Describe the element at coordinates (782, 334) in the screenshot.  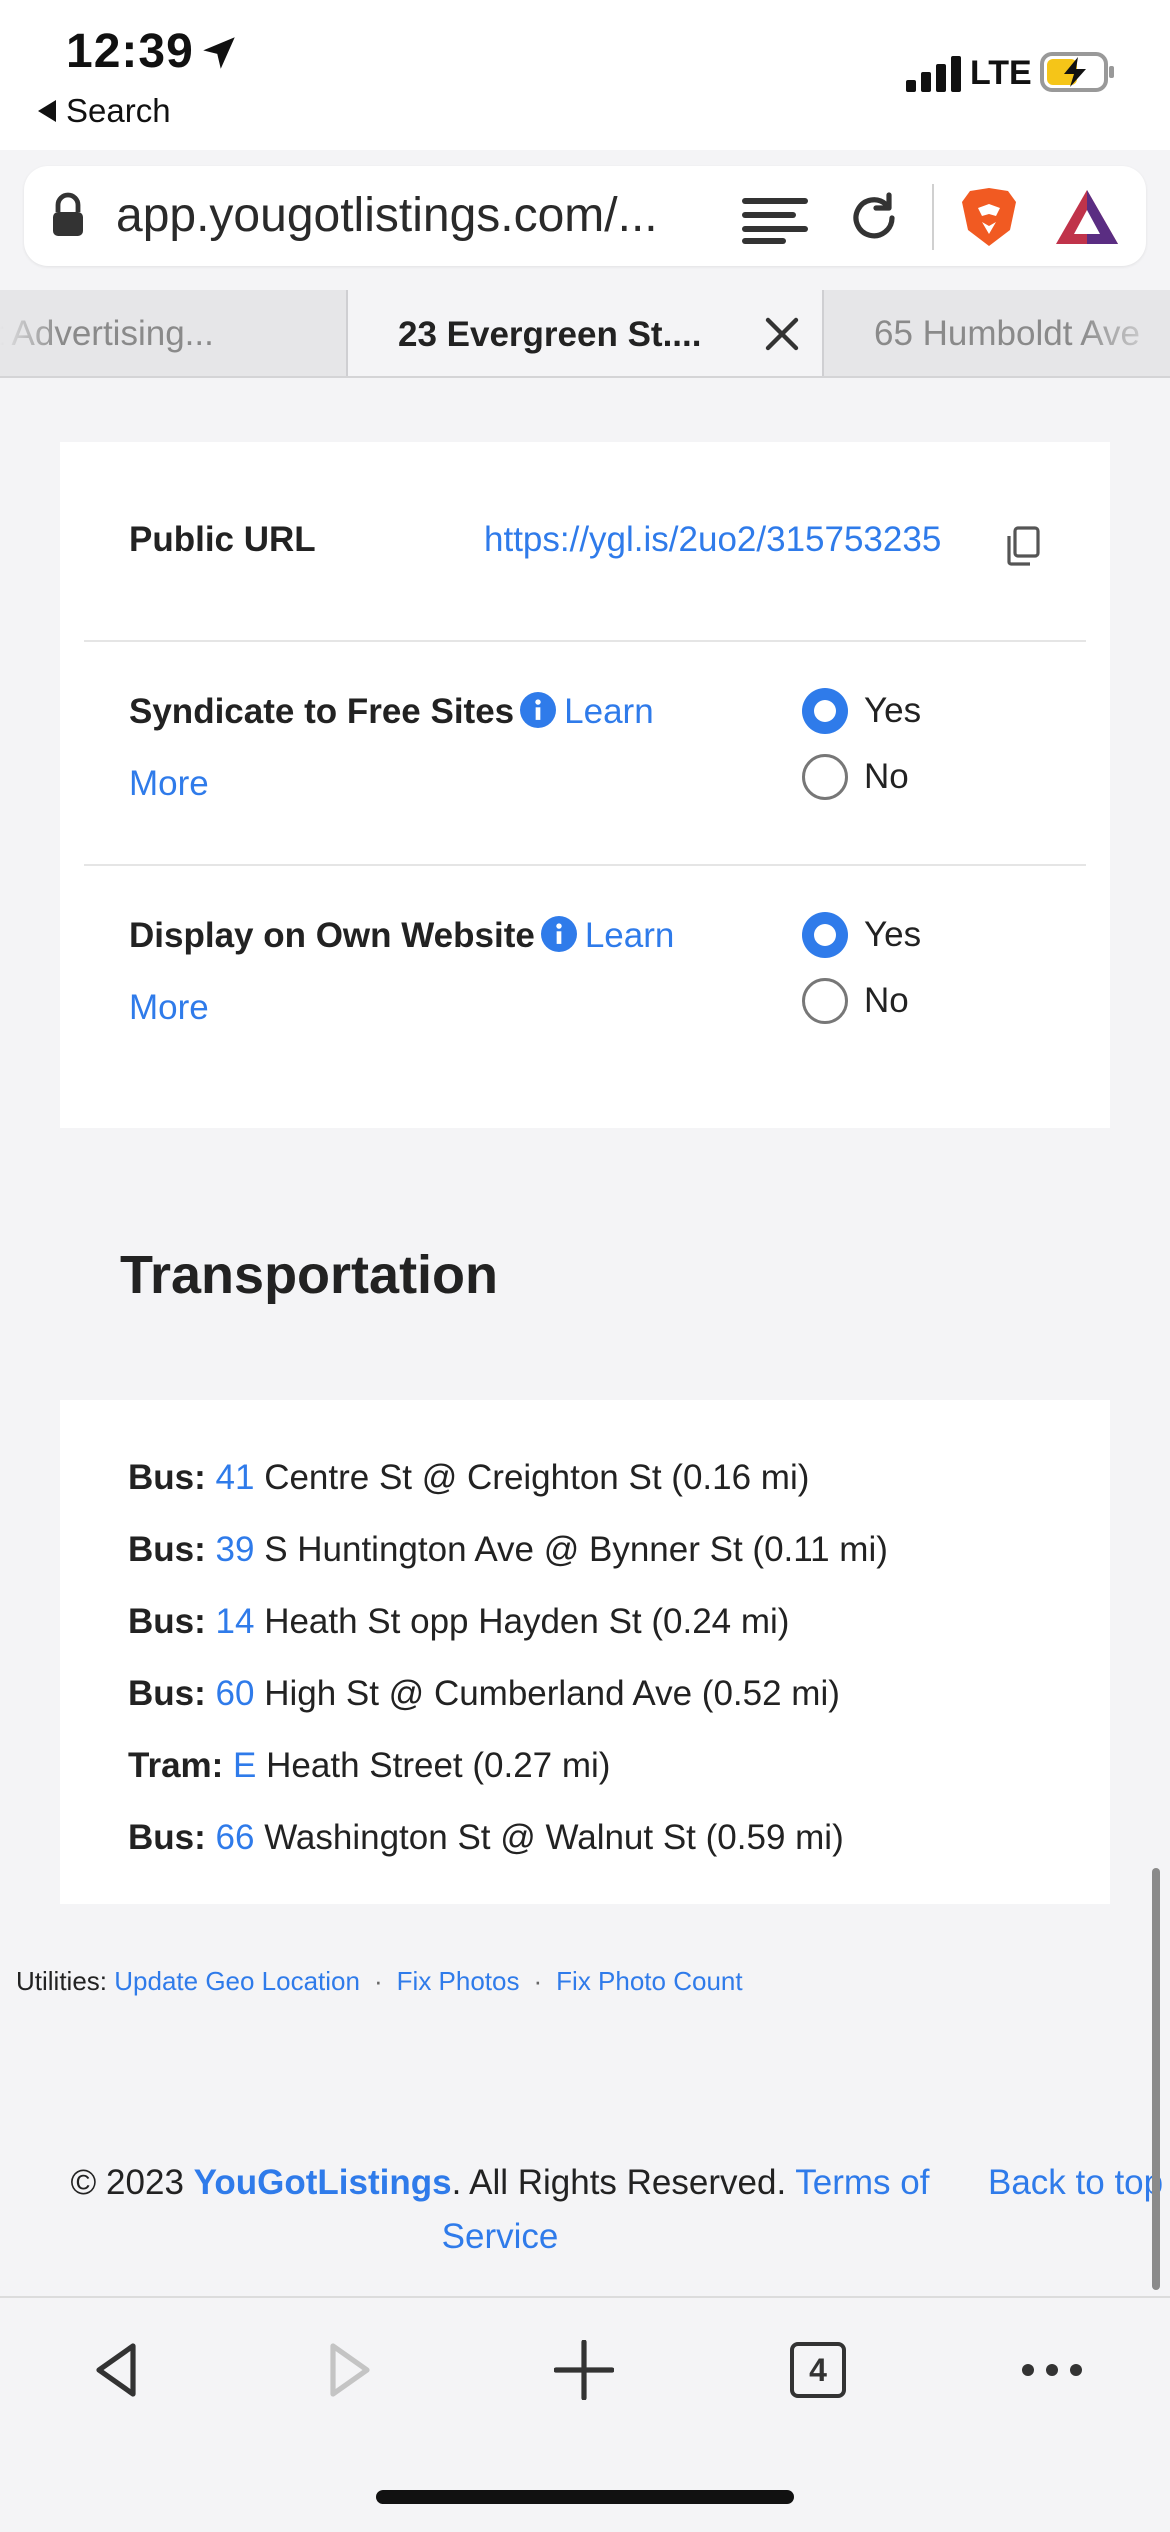
I see `close-tab-icon` at that location.